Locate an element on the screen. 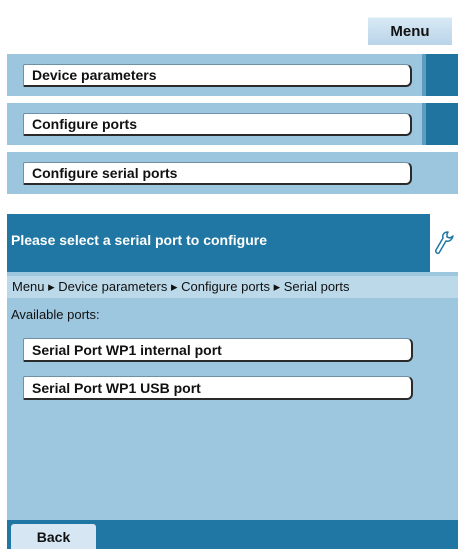 The width and height of the screenshot is (458, 549). device-parameters-button: Device parameters is located at coordinates (217, 75).